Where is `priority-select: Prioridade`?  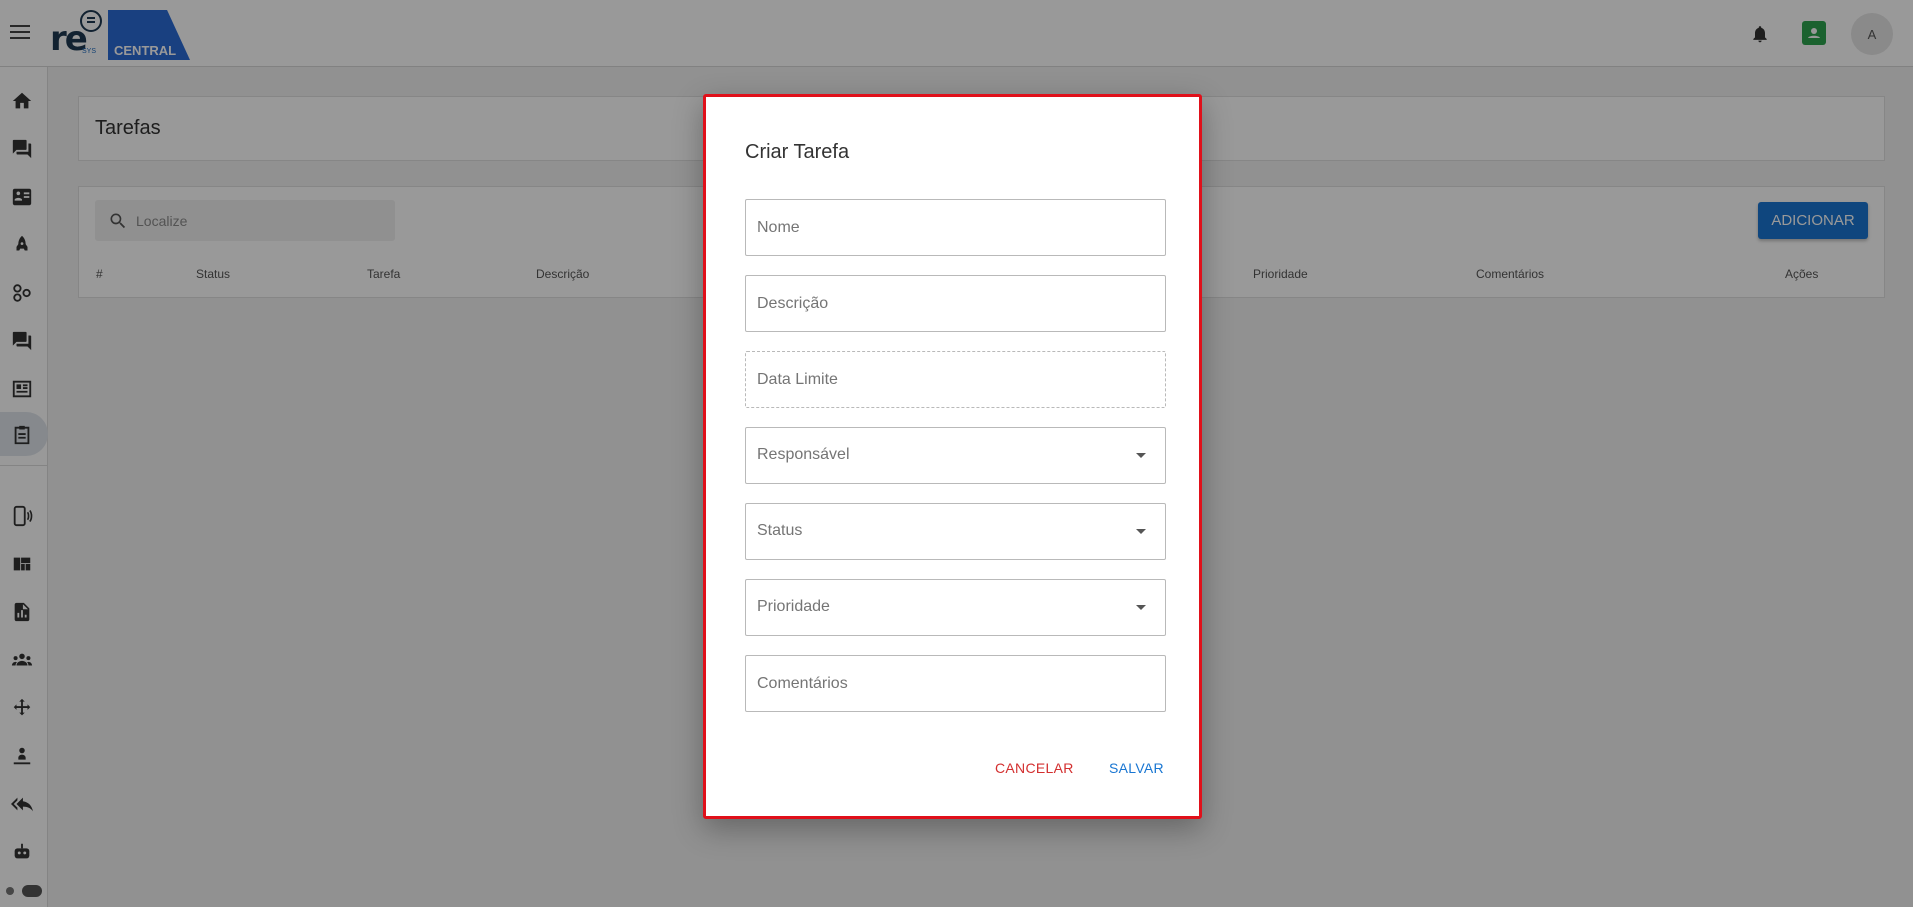 priority-select: Prioridade is located at coordinates (955, 607).